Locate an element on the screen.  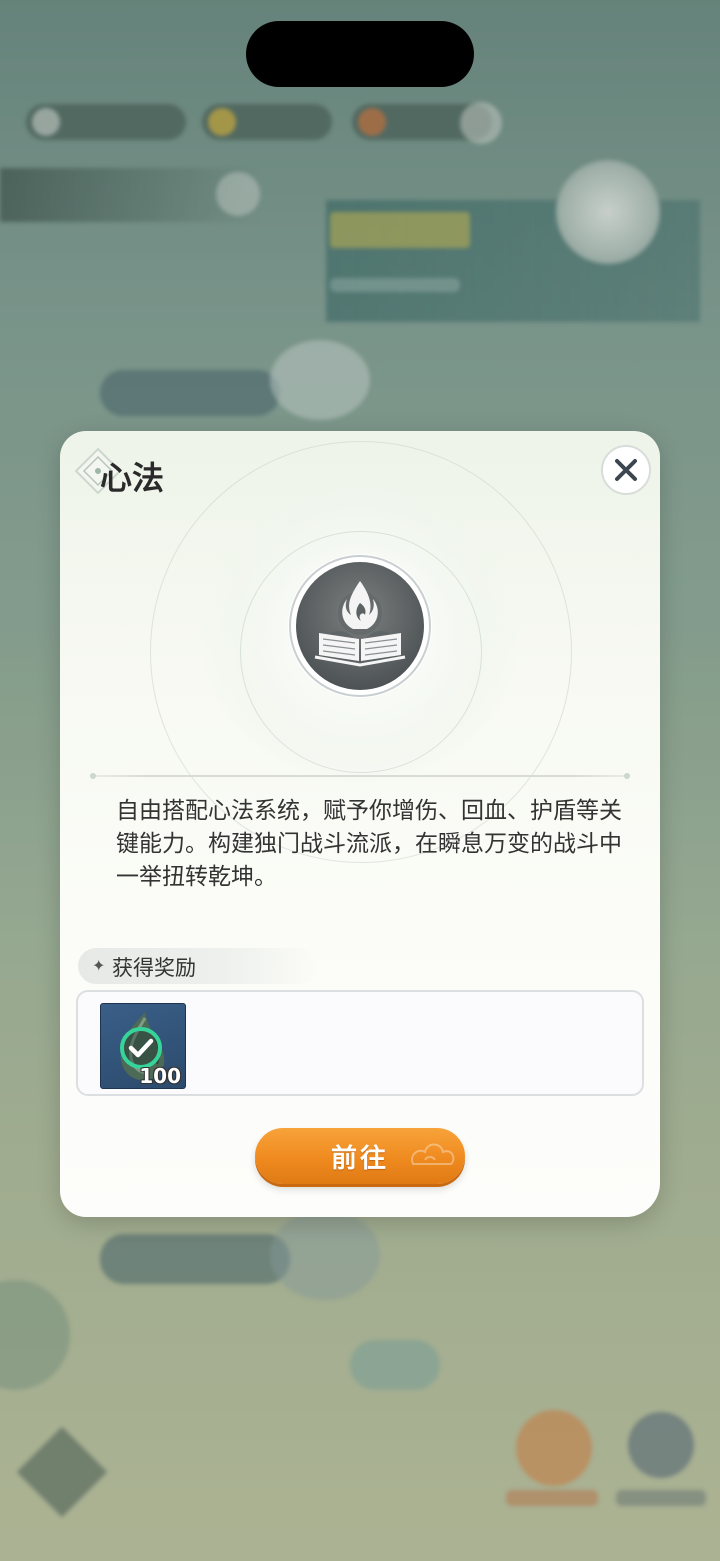
reward-section-label: 获得奖励 is located at coordinates (154, 968).